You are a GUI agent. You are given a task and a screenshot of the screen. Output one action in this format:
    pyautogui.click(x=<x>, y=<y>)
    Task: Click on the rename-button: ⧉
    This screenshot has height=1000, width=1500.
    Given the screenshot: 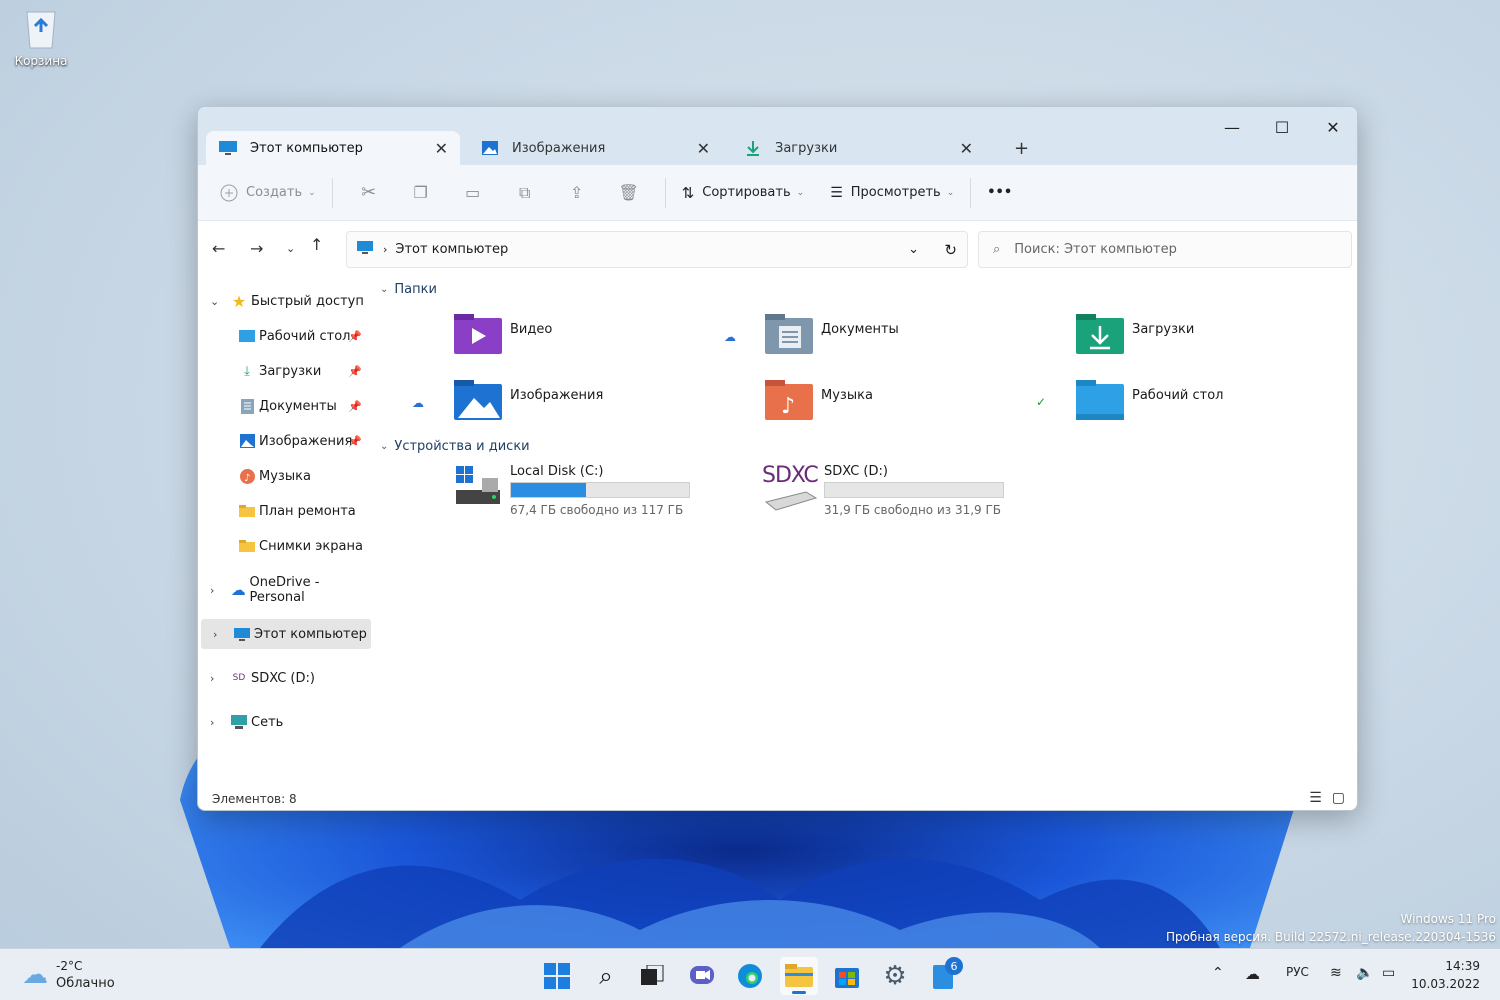 What is the action you would take?
    pyautogui.click(x=525, y=193)
    